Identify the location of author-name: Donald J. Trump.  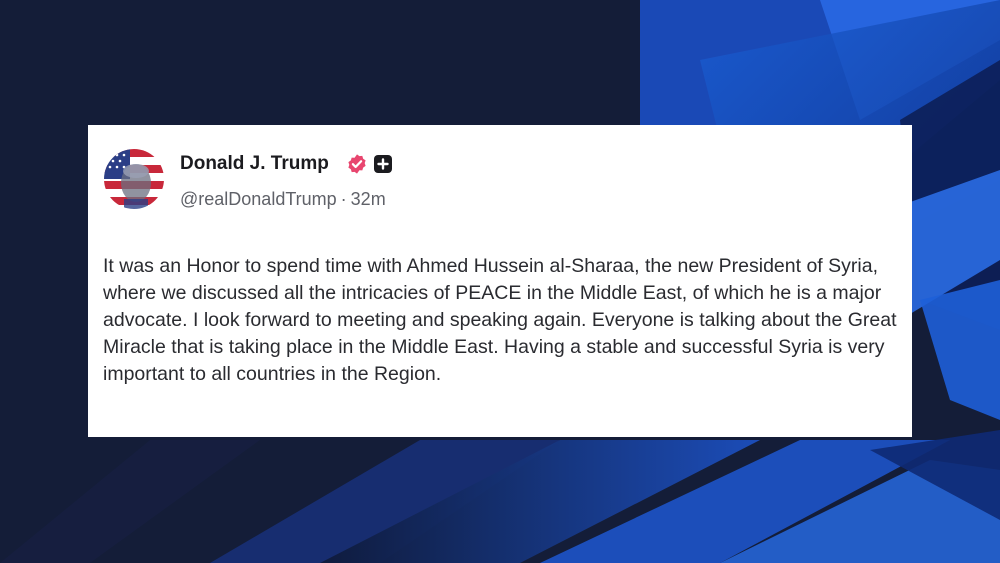
(254, 164).